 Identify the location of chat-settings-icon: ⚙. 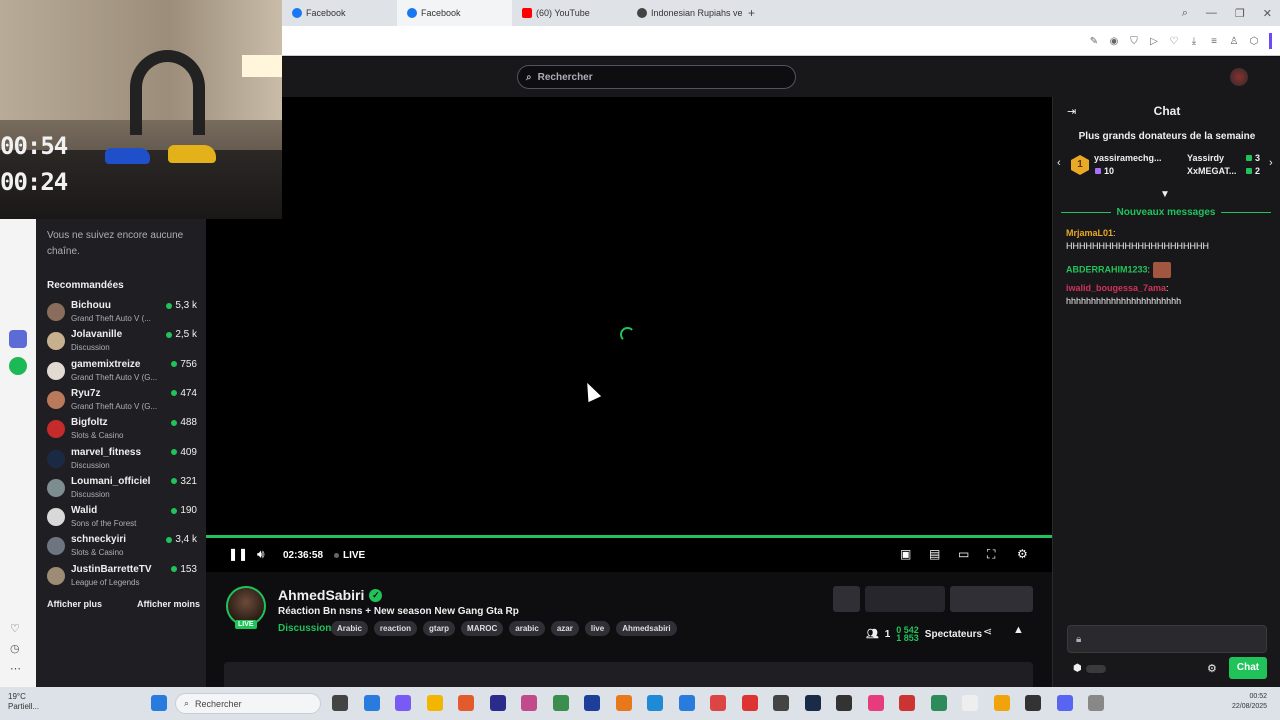
(1212, 668).